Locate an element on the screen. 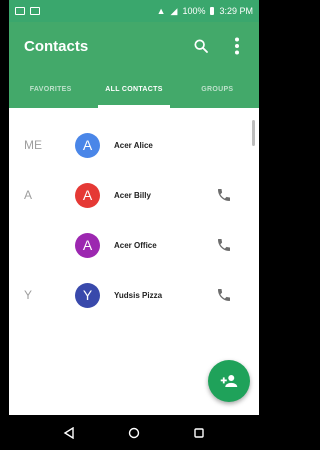 The height and width of the screenshot is (450, 320). wifi-icon: ▲ is located at coordinates (161, 11).